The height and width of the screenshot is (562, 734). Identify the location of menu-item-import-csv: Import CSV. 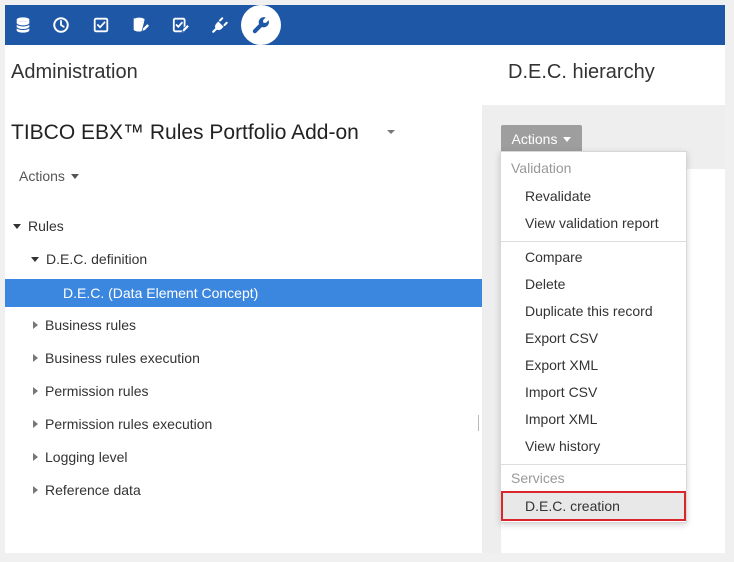
(593, 392).